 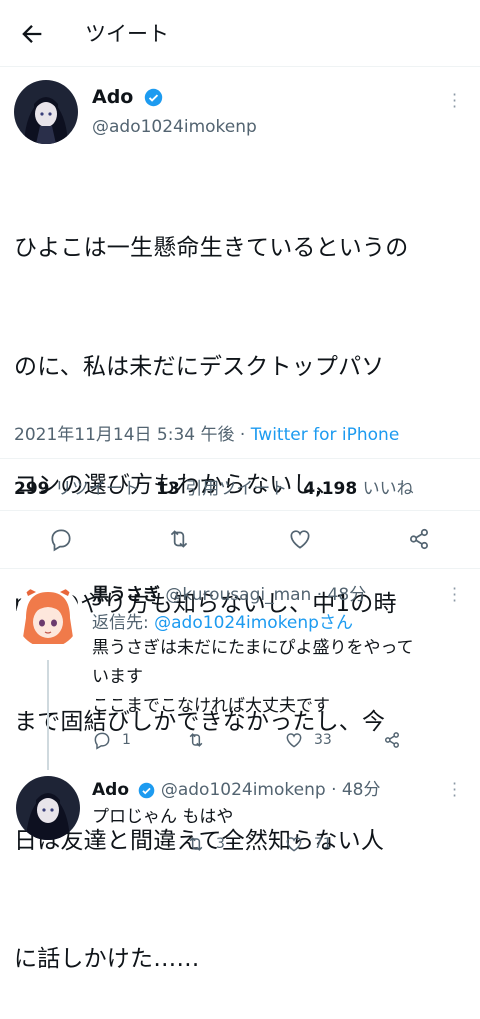 I want to click on reply-line: 黒うさぎは未だにたまにぴよ盛りをやって, so click(x=253, y=648).